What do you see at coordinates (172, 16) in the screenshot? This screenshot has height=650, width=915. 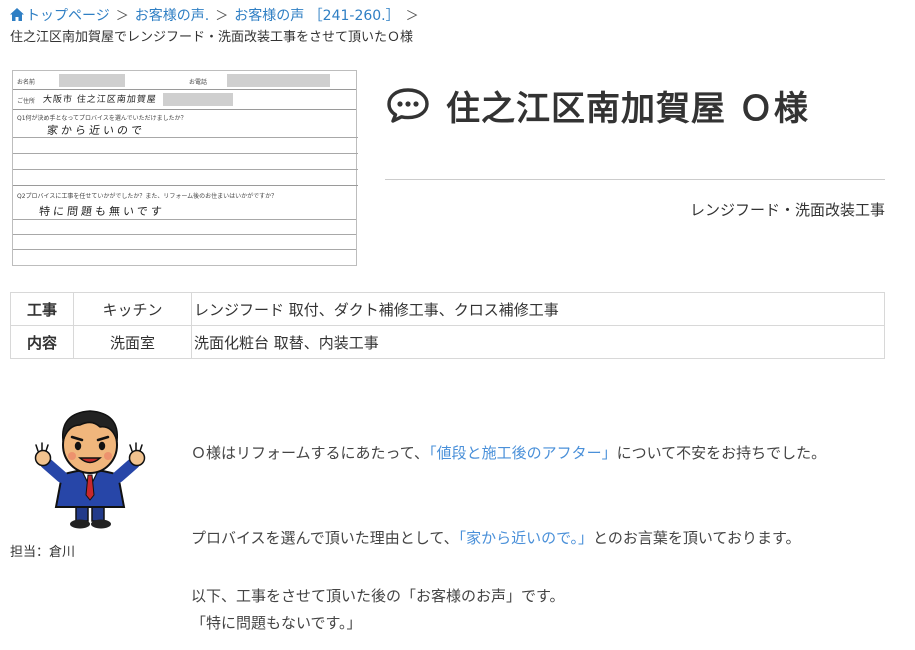 I see `breadcrumb-link-voice: お客様の声.` at bounding box center [172, 16].